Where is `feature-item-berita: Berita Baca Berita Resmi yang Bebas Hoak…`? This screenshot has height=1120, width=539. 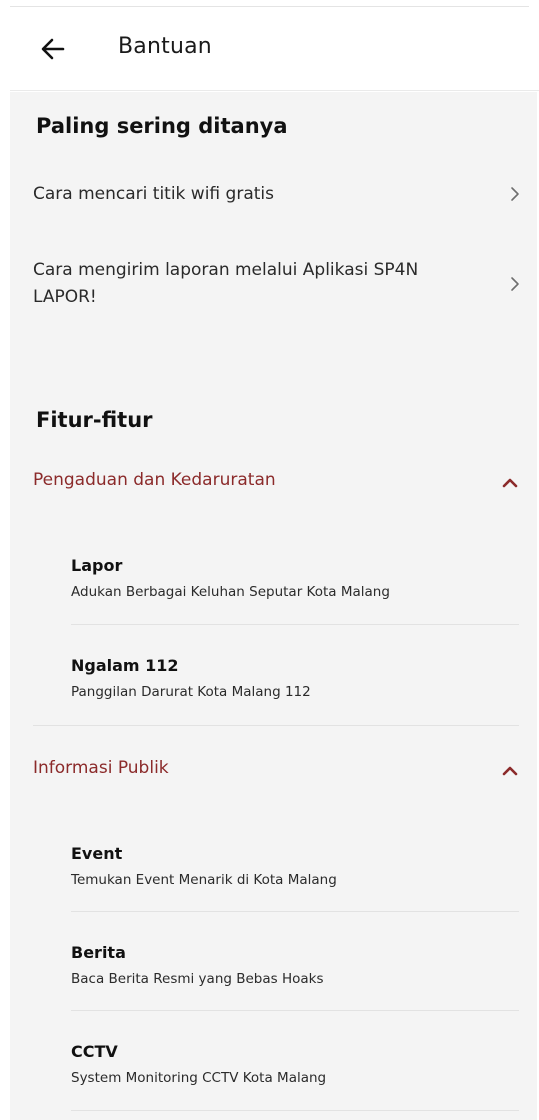
feature-item-berita: Berita Baca Berita Resmi yang Bebas Hoak… is located at coordinates (295, 968).